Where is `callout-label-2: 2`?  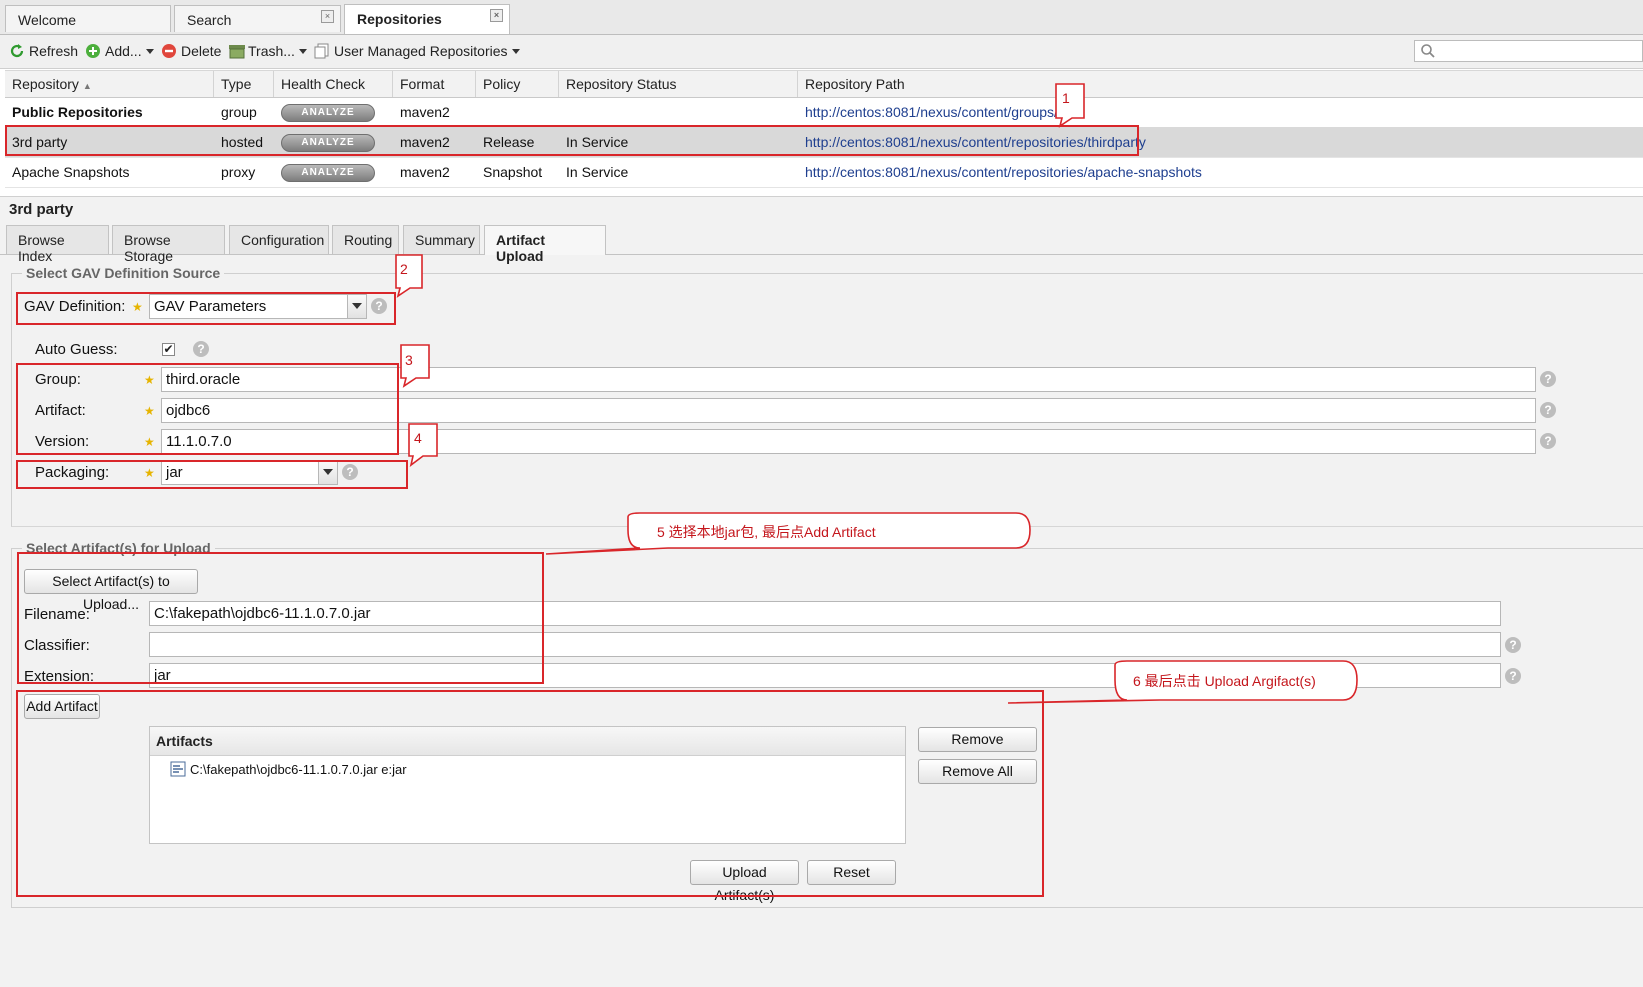 callout-label-2: 2 is located at coordinates (404, 269).